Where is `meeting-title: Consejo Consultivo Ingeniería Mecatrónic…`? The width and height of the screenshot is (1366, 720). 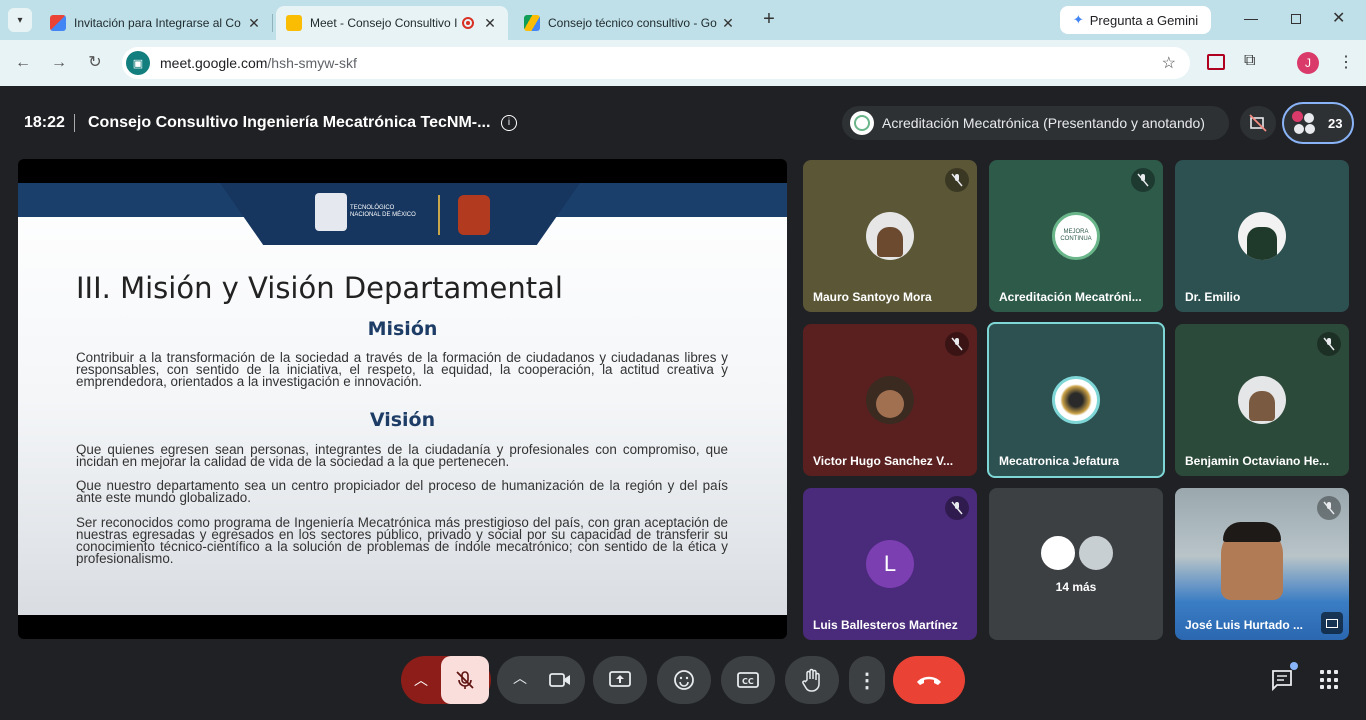
meeting-title: Consejo Consultivo Ingeniería Mecatrónic… is located at coordinates (289, 122).